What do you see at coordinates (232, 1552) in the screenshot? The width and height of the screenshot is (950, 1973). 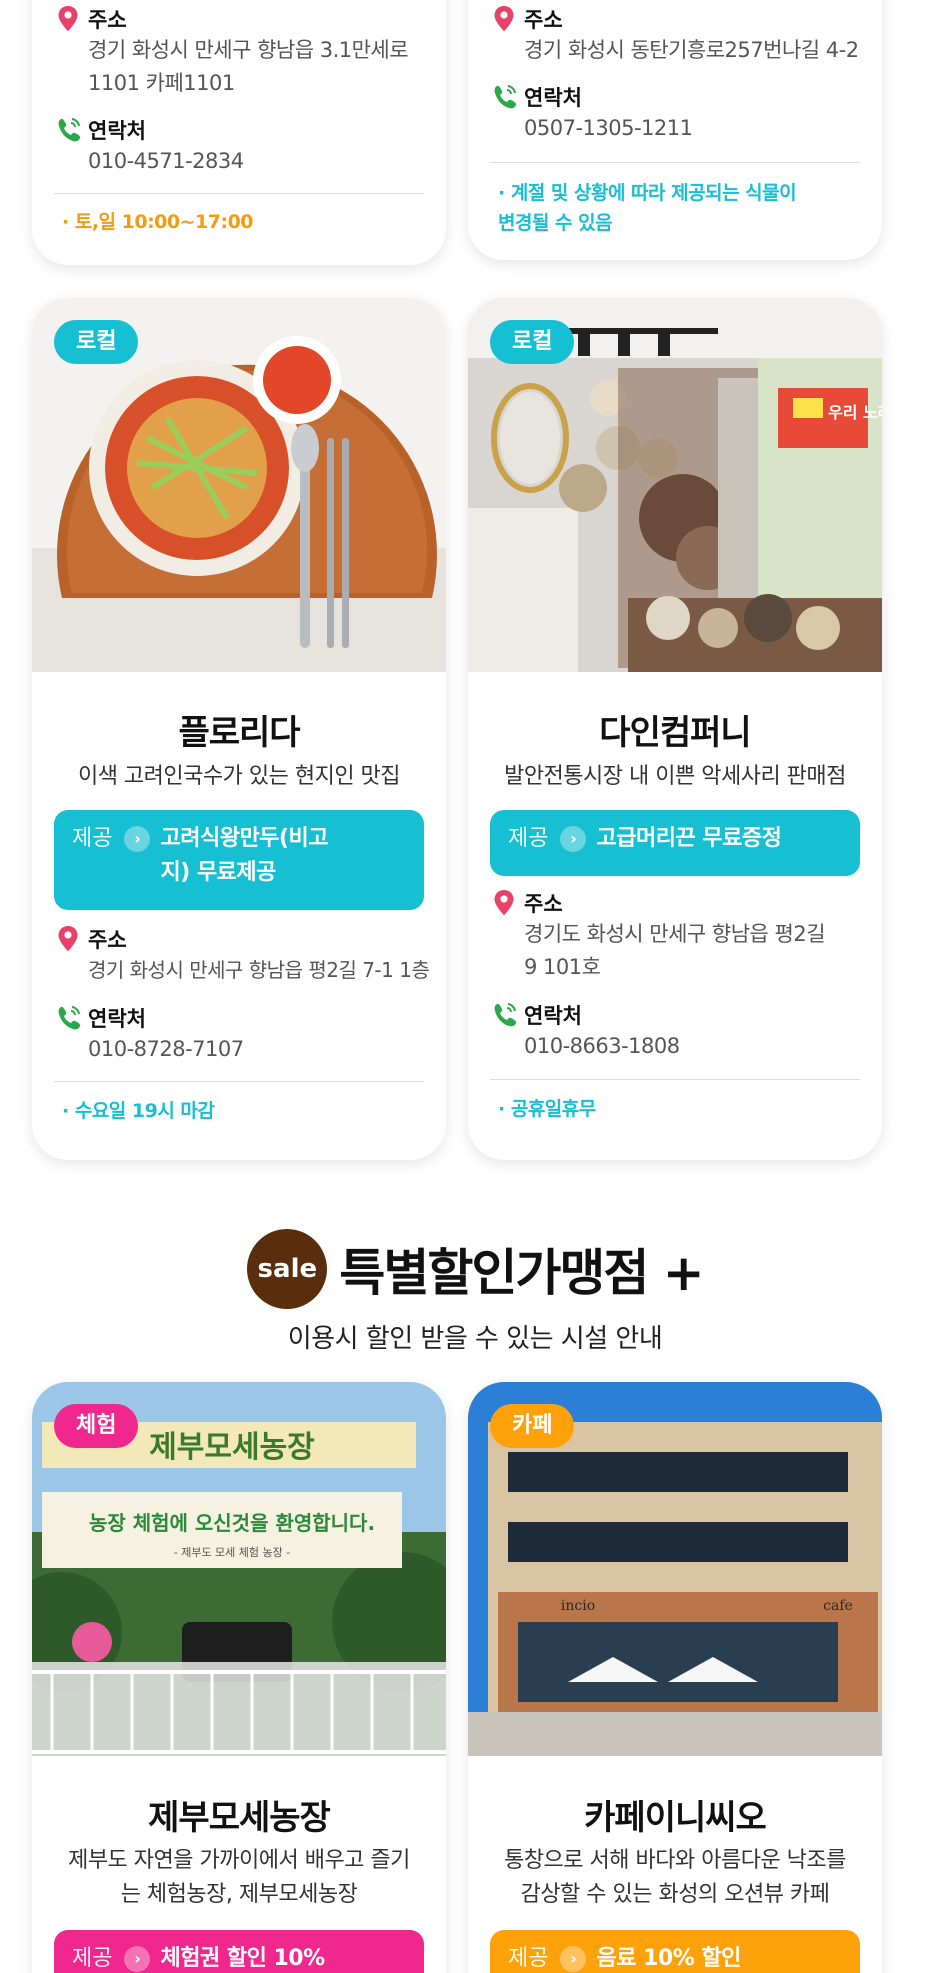 I see `farm-banner-subtext: - 제부도 모세 체험 농장 -` at bounding box center [232, 1552].